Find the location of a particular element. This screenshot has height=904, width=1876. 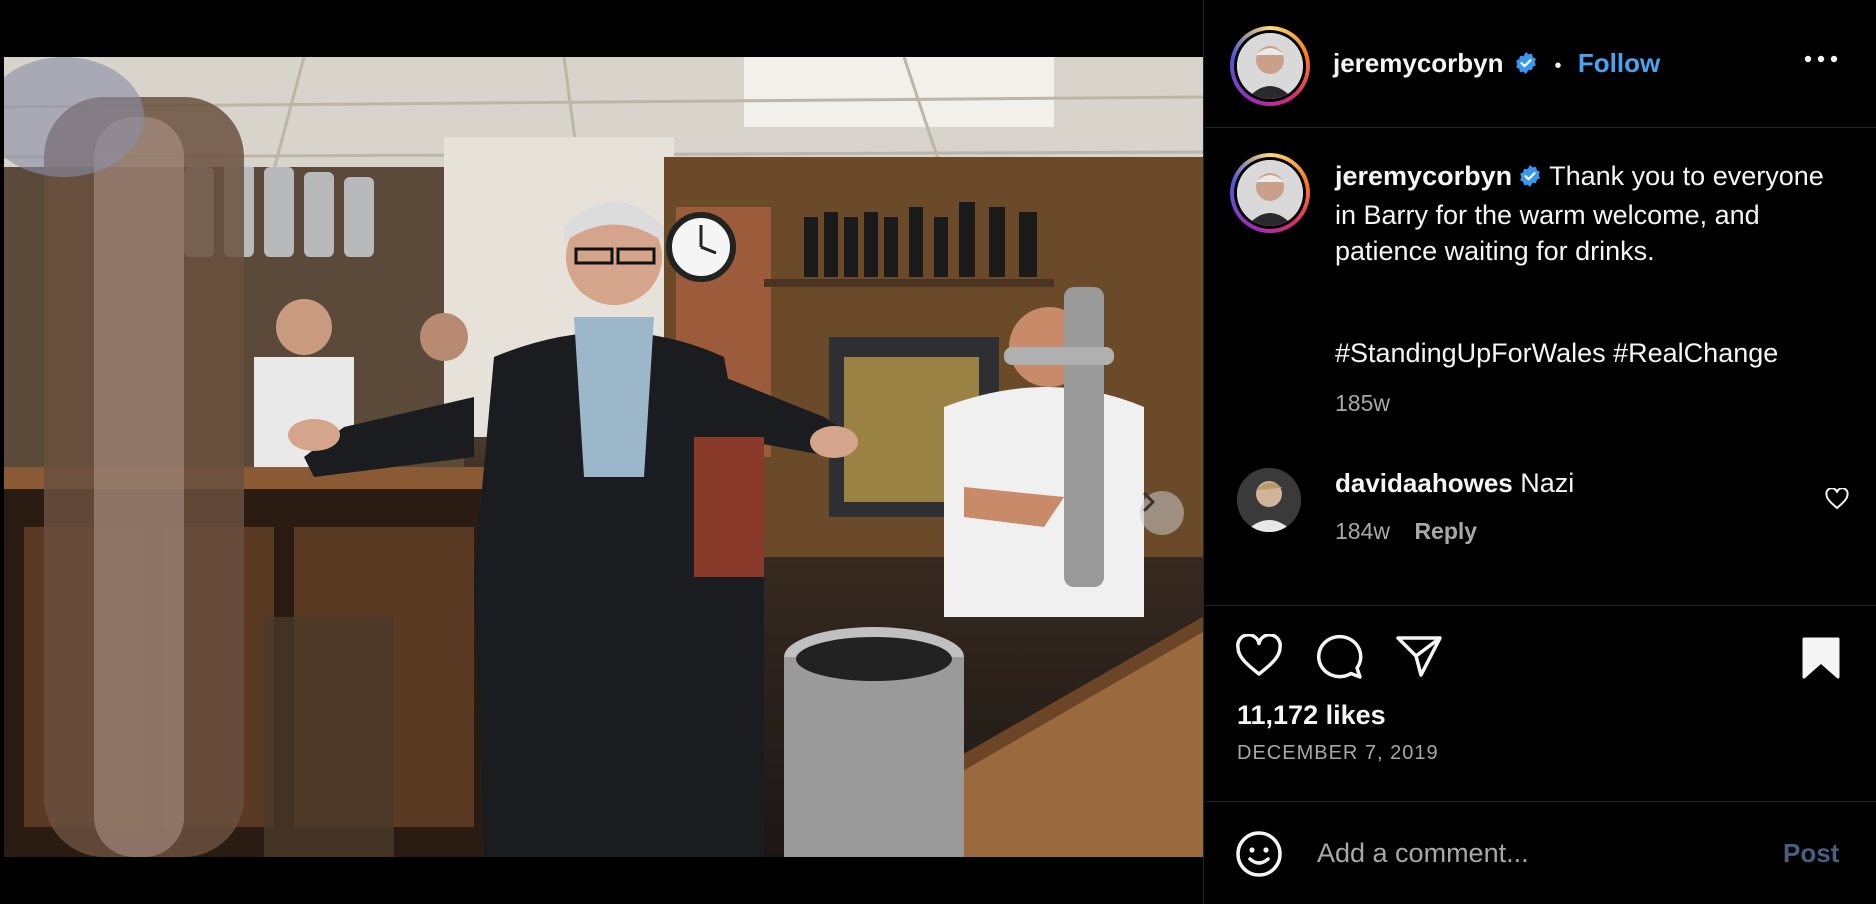

heart-icon is located at coordinates (1259, 658).